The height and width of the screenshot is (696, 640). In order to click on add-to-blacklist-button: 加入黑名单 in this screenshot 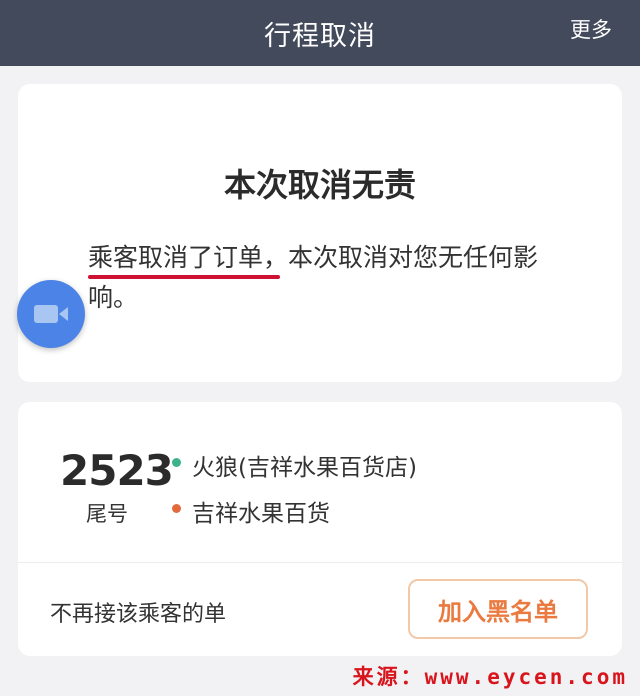, I will do `click(498, 609)`.